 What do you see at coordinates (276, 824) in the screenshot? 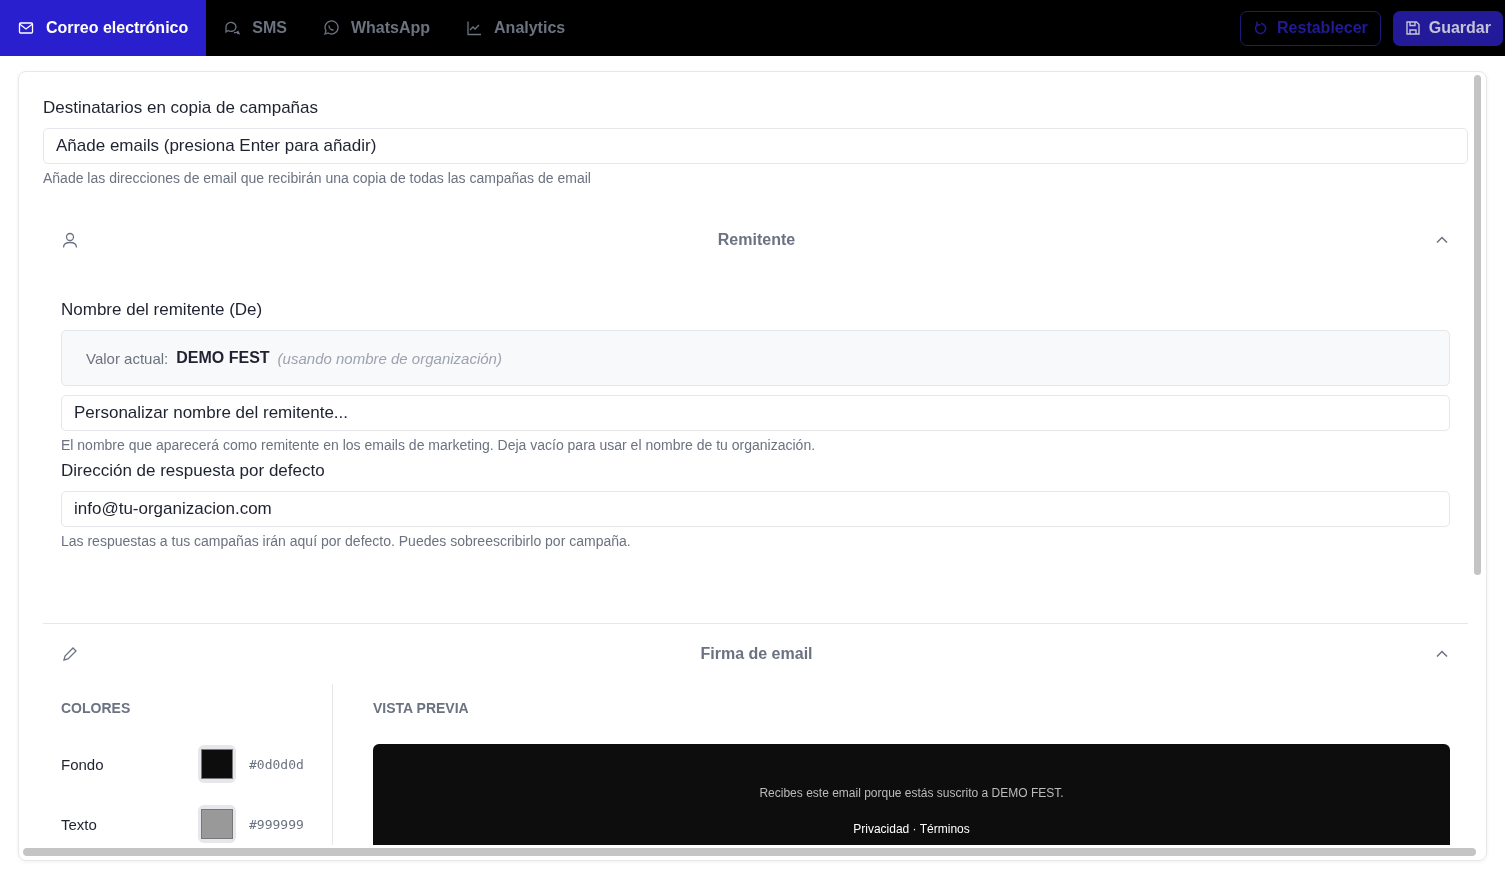
I see `color-value: #999999` at bounding box center [276, 824].